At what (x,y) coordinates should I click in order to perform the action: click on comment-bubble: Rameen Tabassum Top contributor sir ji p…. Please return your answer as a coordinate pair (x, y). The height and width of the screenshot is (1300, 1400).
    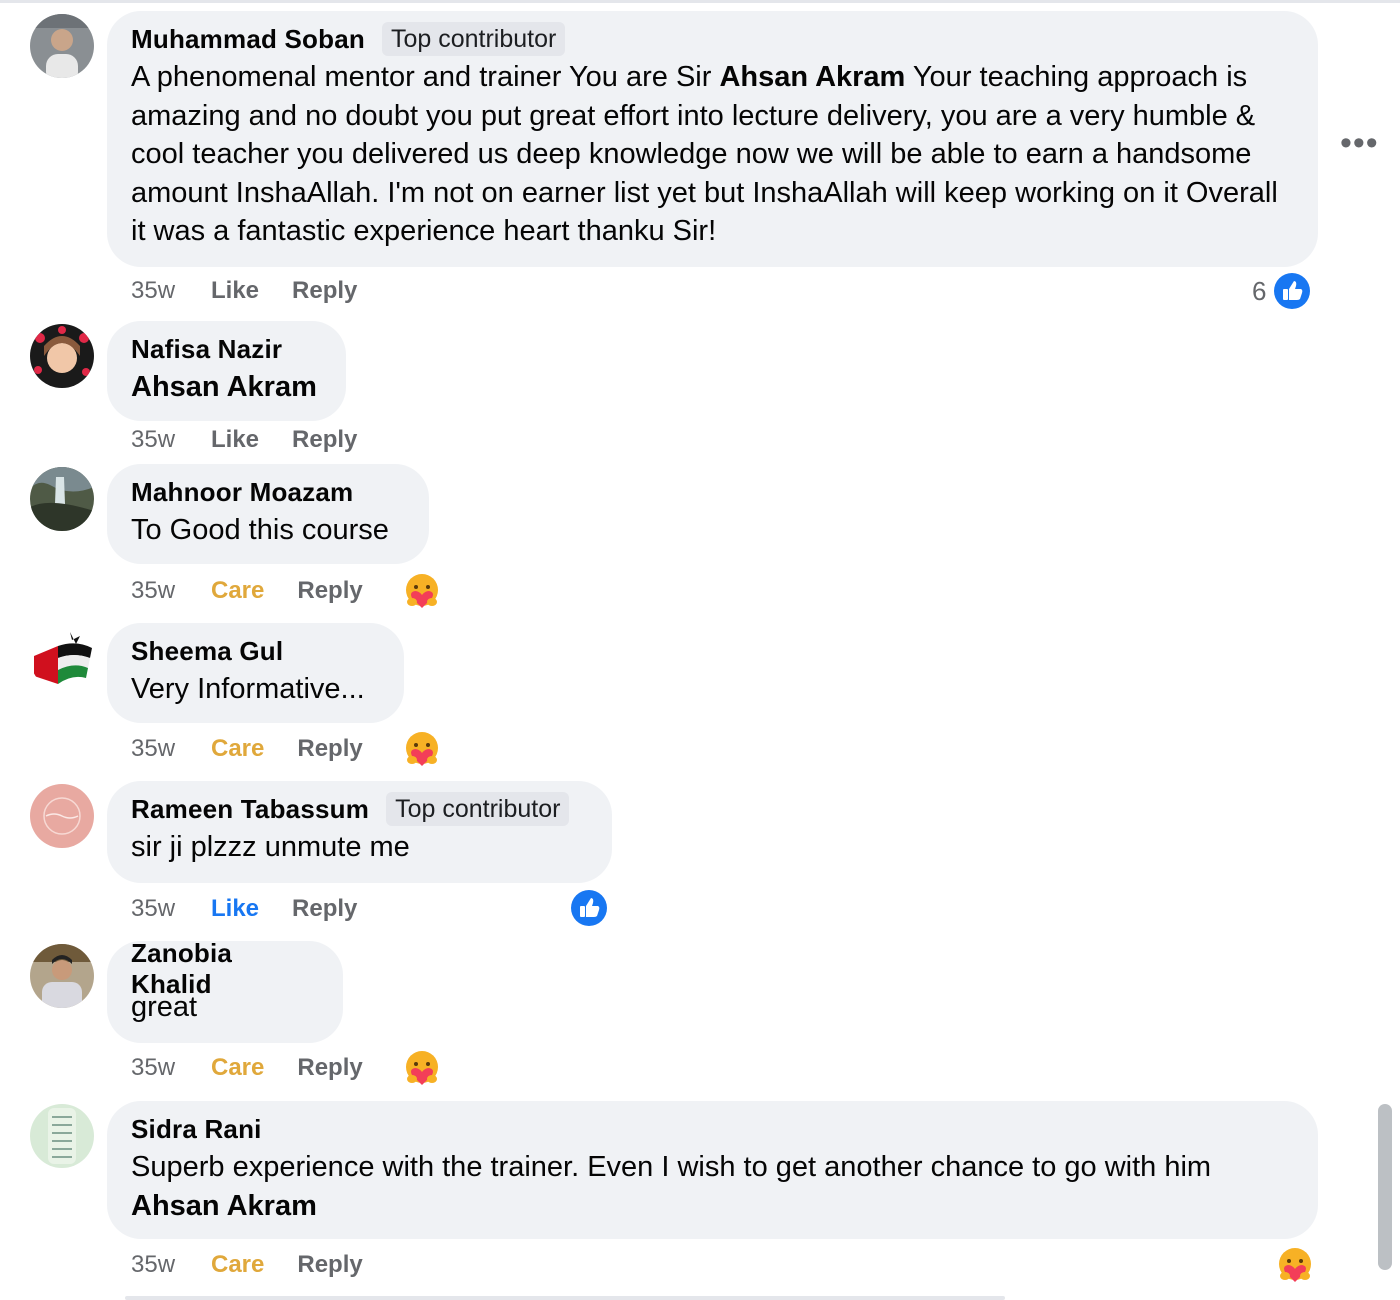
    Looking at the image, I should click on (359, 832).